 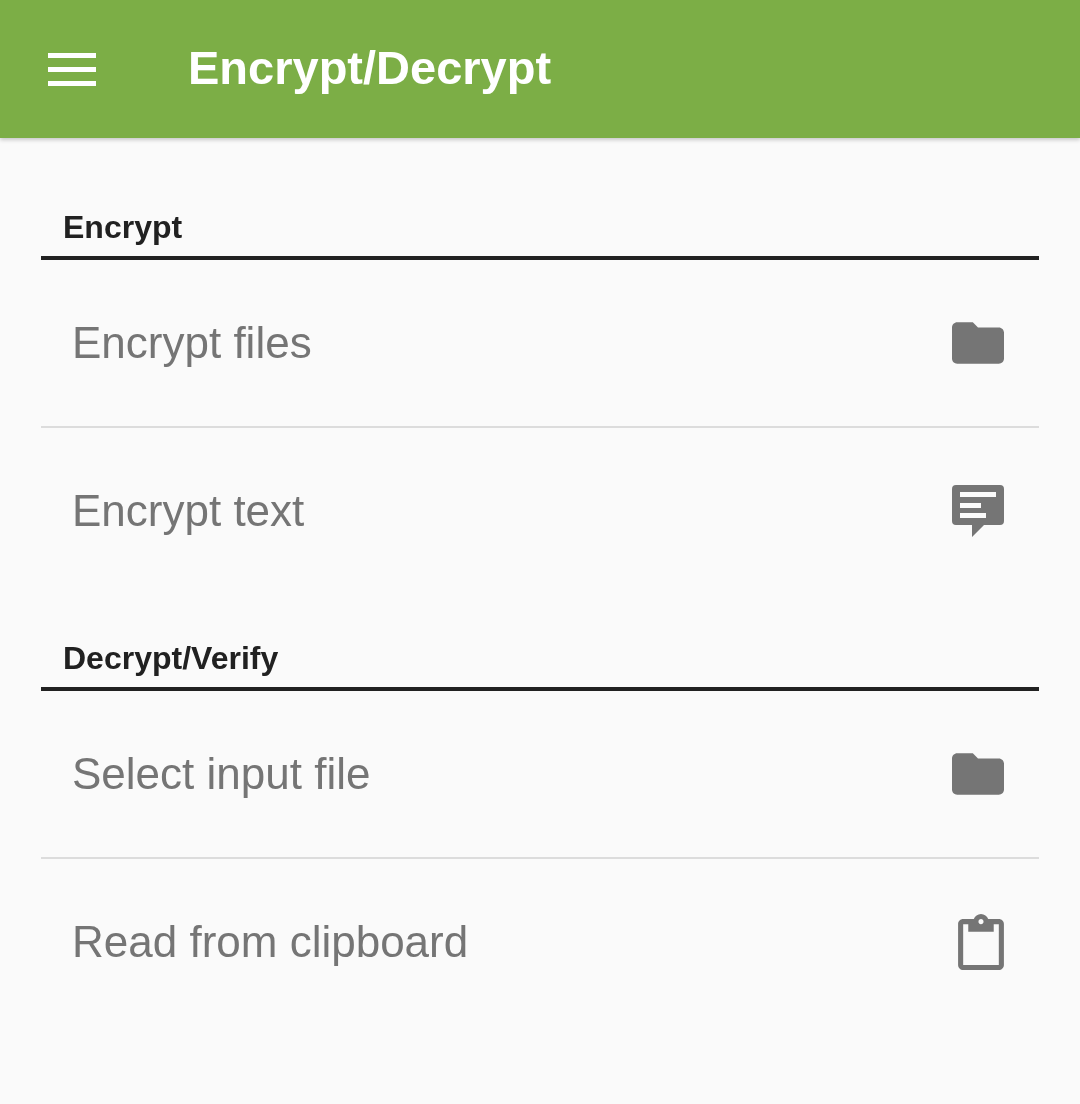 I want to click on list-item: Select input file, so click(x=540, y=774).